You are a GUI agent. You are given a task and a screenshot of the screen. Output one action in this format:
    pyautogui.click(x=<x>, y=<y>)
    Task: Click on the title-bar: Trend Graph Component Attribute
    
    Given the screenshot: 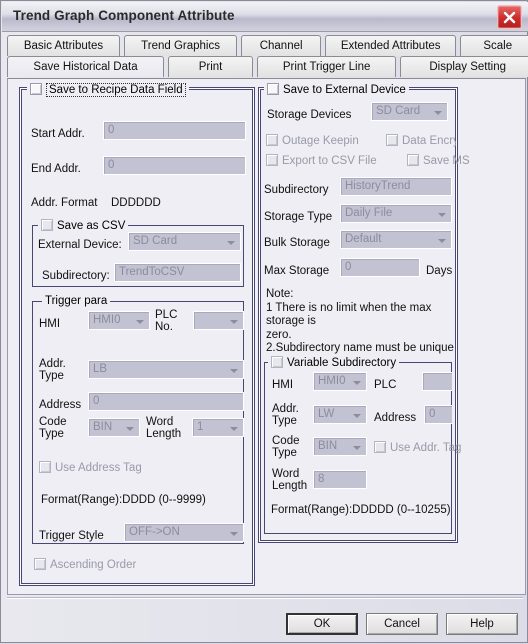 What is the action you would take?
    pyautogui.click(x=265, y=17)
    